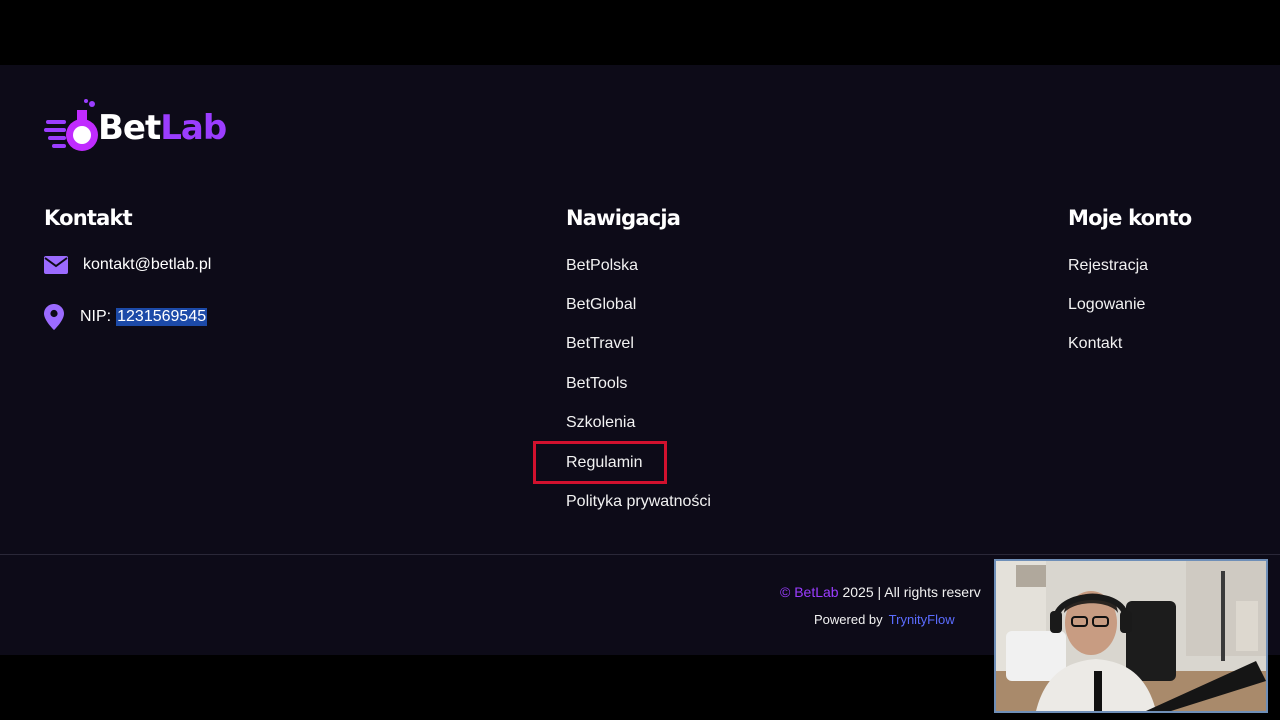  I want to click on footer-divider, so click(640, 554).